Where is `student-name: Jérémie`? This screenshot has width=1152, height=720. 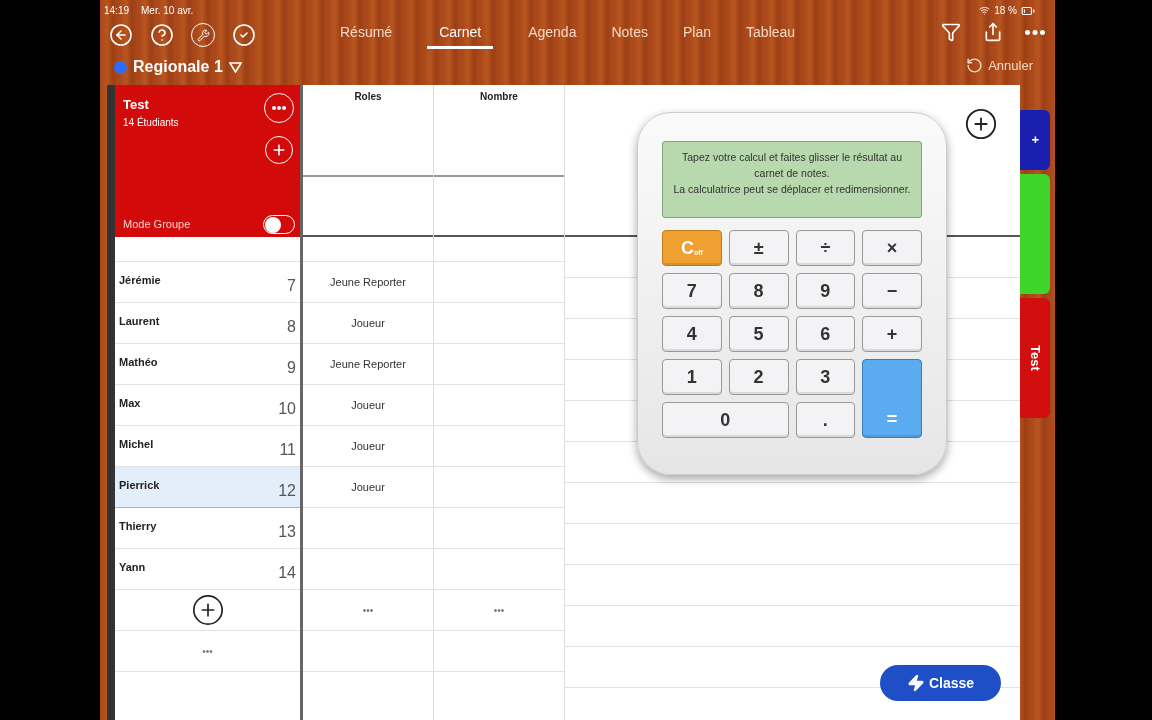
student-name: Jérémie is located at coordinates (140, 280).